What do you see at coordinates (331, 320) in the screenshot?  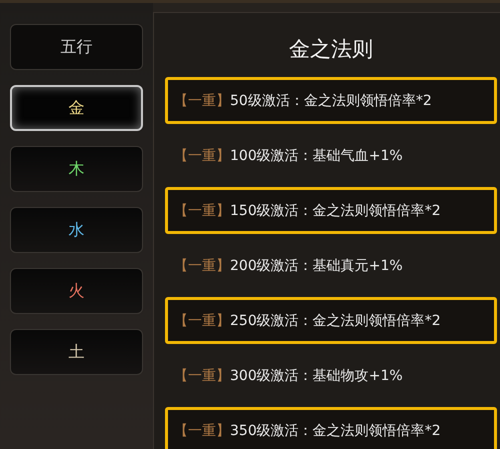 I see `bonus-row: 【一重】250级激活：金之法则领悟倍率*2` at bounding box center [331, 320].